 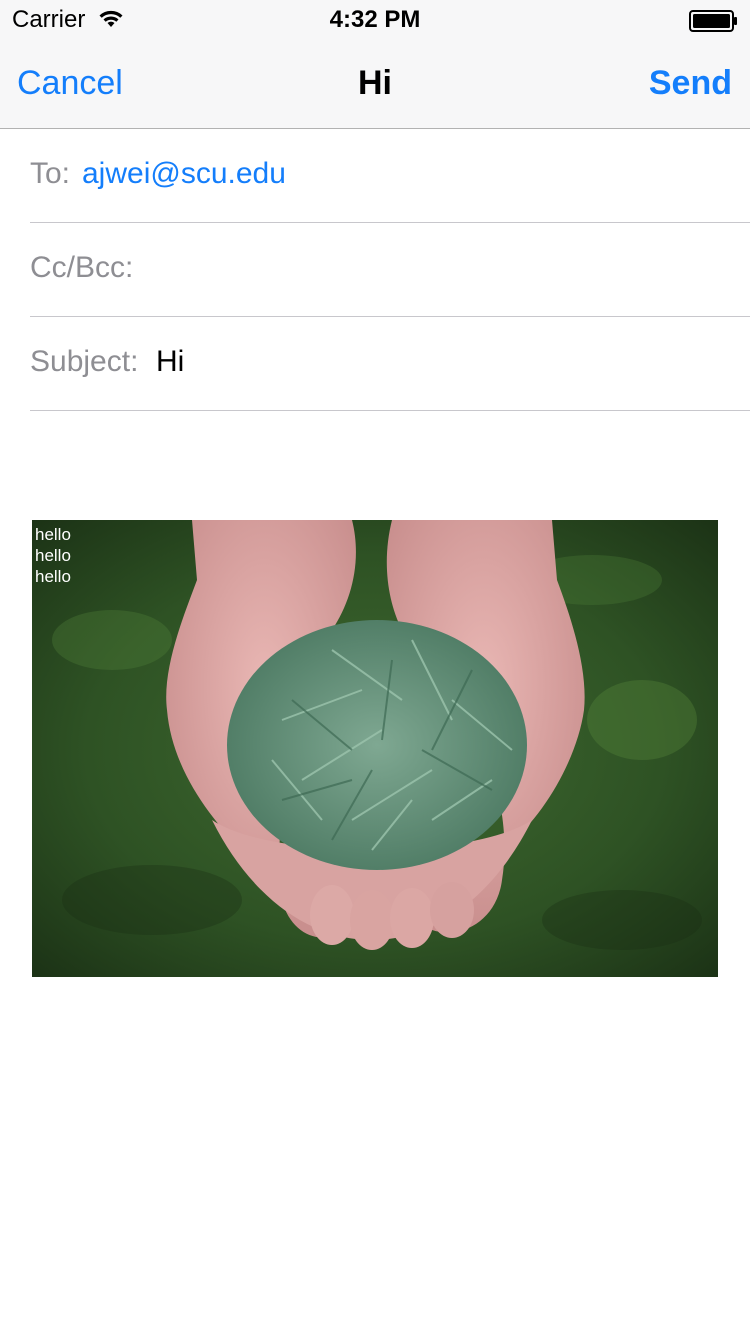 What do you see at coordinates (50, 173) in the screenshot?
I see `to-label: To:` at bounding box center [50, 173].